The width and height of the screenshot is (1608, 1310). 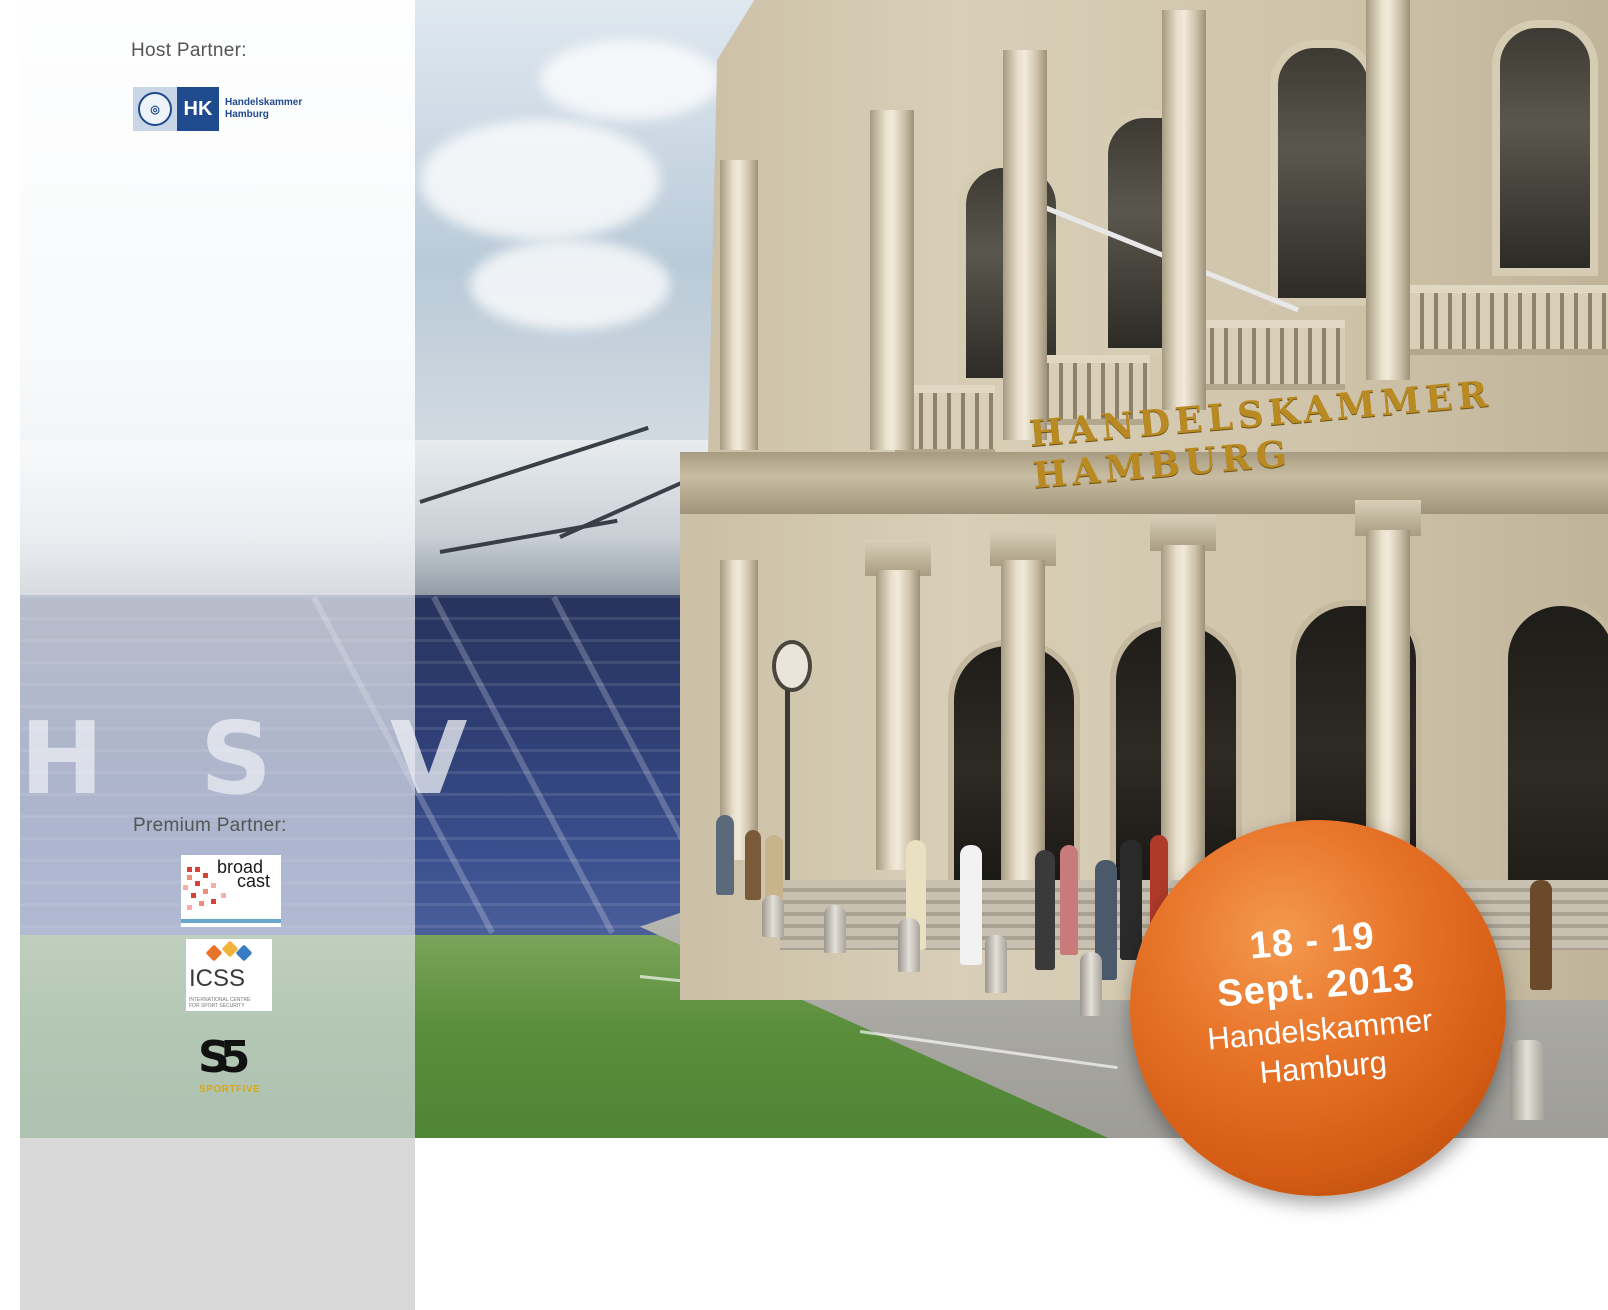 I want to click on hk-name-line2: Hamburg, so click(x=247, y=114).